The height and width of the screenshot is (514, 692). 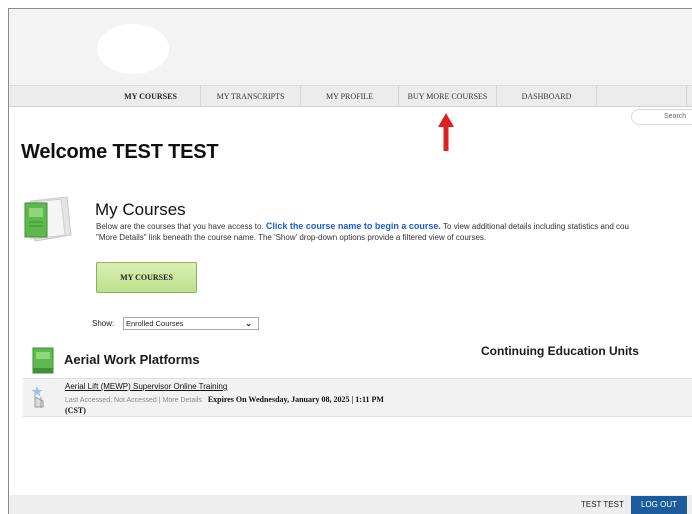 I want to click on nav-dashboard: DASHBOARD, so click(x=547, y=96).